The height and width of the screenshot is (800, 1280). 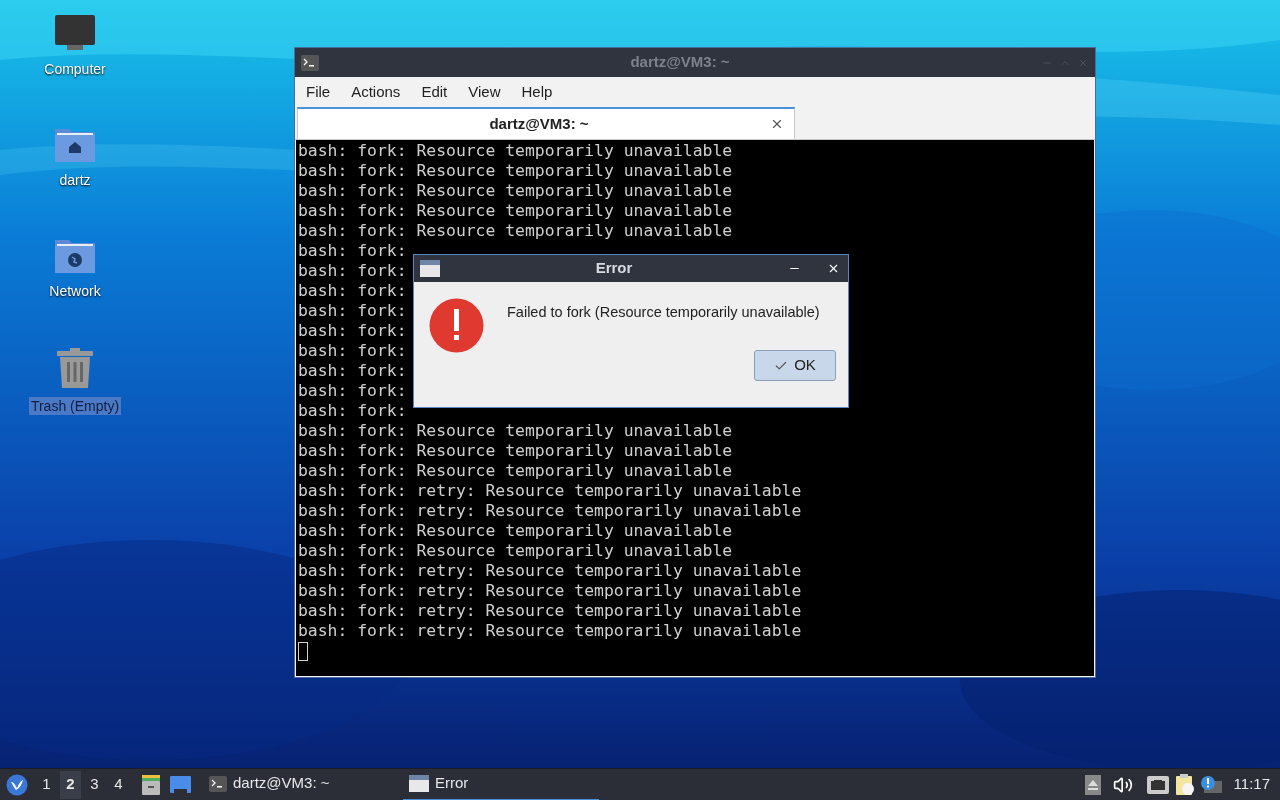 I want to click on menu-item: File, so click(x=318, y=92).